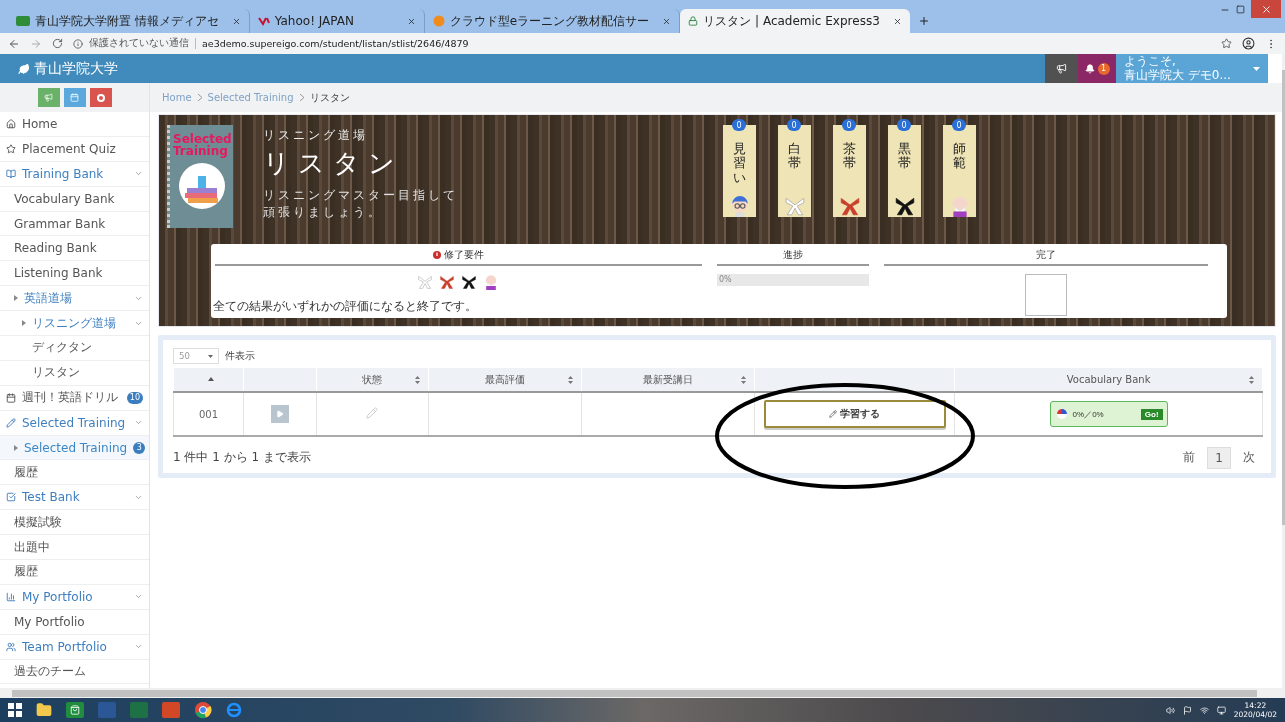 Image resolution: width=1285 pixels, height=722 pixels. I want to click on rank-label: 見習い, so click(739, 164).